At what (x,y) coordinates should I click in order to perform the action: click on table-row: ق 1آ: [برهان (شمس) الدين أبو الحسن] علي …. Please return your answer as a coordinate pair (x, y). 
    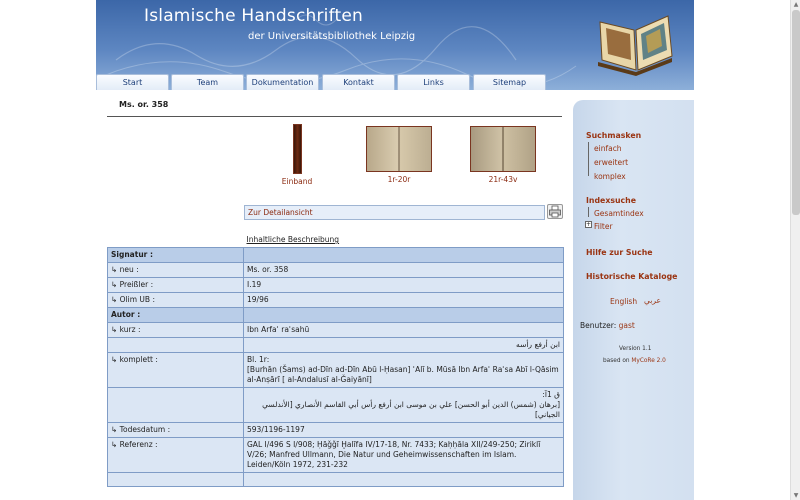
    Looking at the image, I should click on (335, 405).